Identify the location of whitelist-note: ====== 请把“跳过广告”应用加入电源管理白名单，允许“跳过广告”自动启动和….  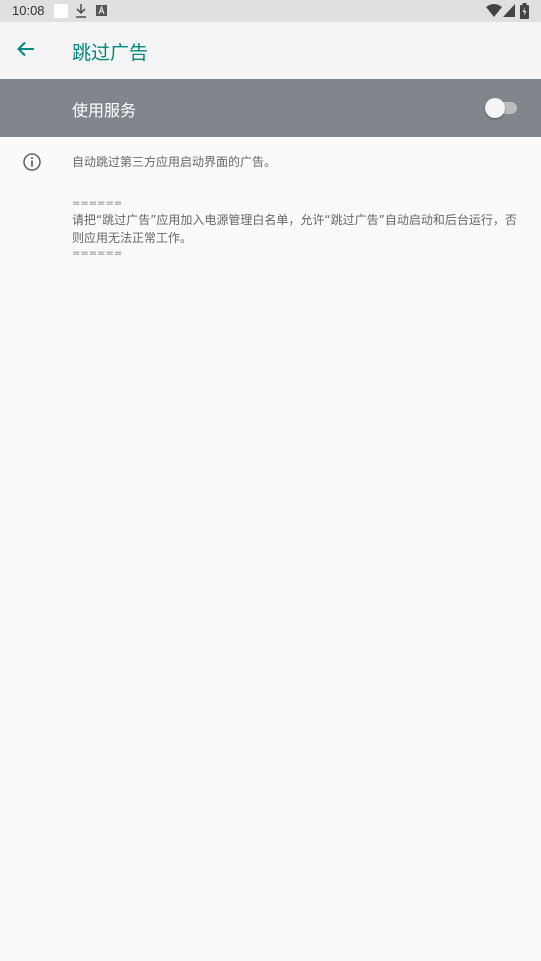
(299, 229).